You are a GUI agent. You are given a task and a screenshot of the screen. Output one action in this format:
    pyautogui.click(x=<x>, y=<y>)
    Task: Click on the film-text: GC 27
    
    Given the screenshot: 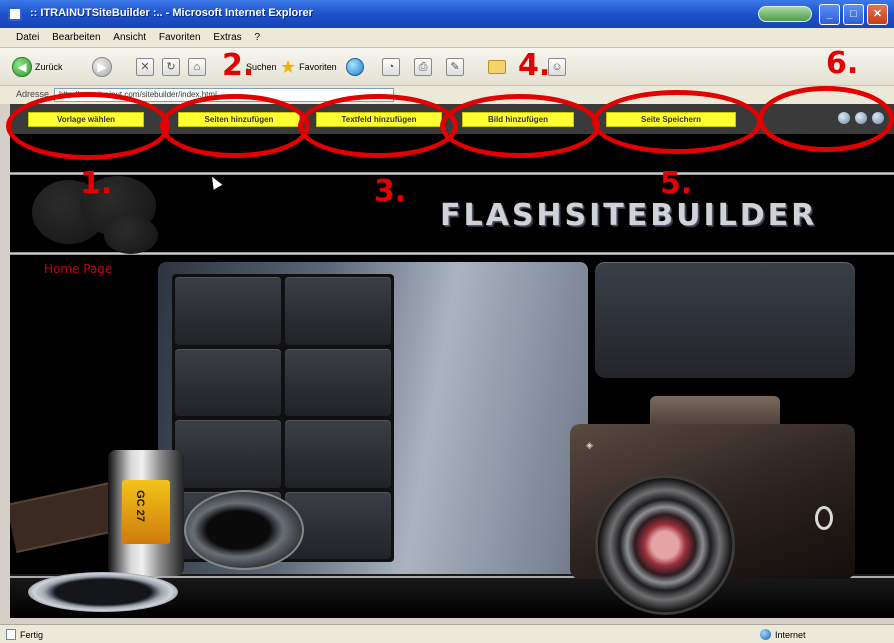 What is the action you would take?
    pyautogui.click(x=139, y=506)
    